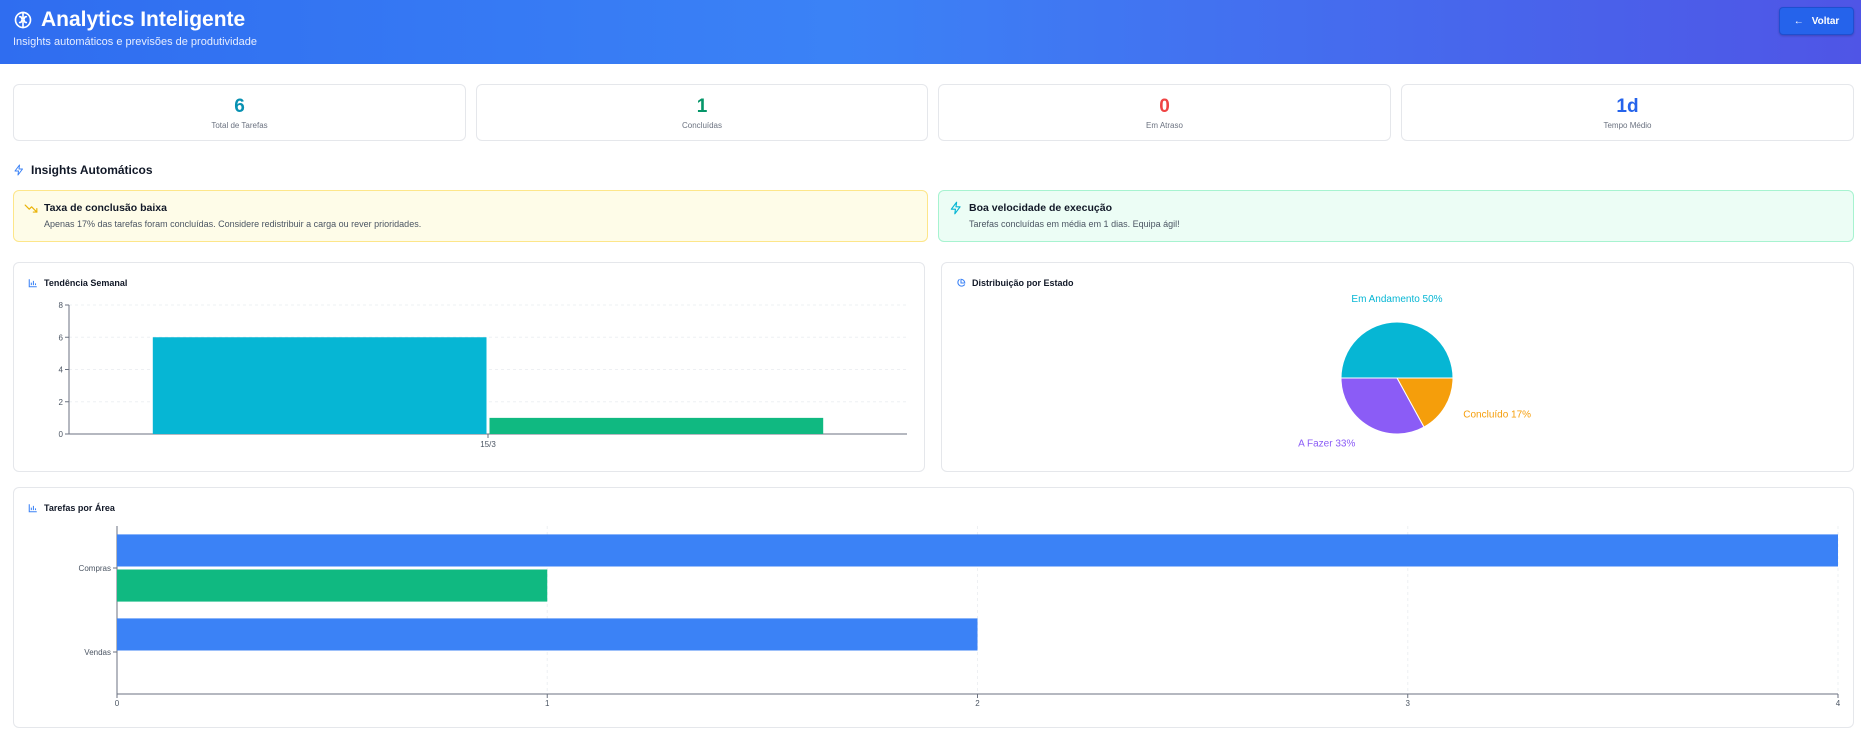 This screenshot has width=1861, height=741. Describe the element at coordinates (23, 20) in the screenshot. I see `brain-icon` at that location.